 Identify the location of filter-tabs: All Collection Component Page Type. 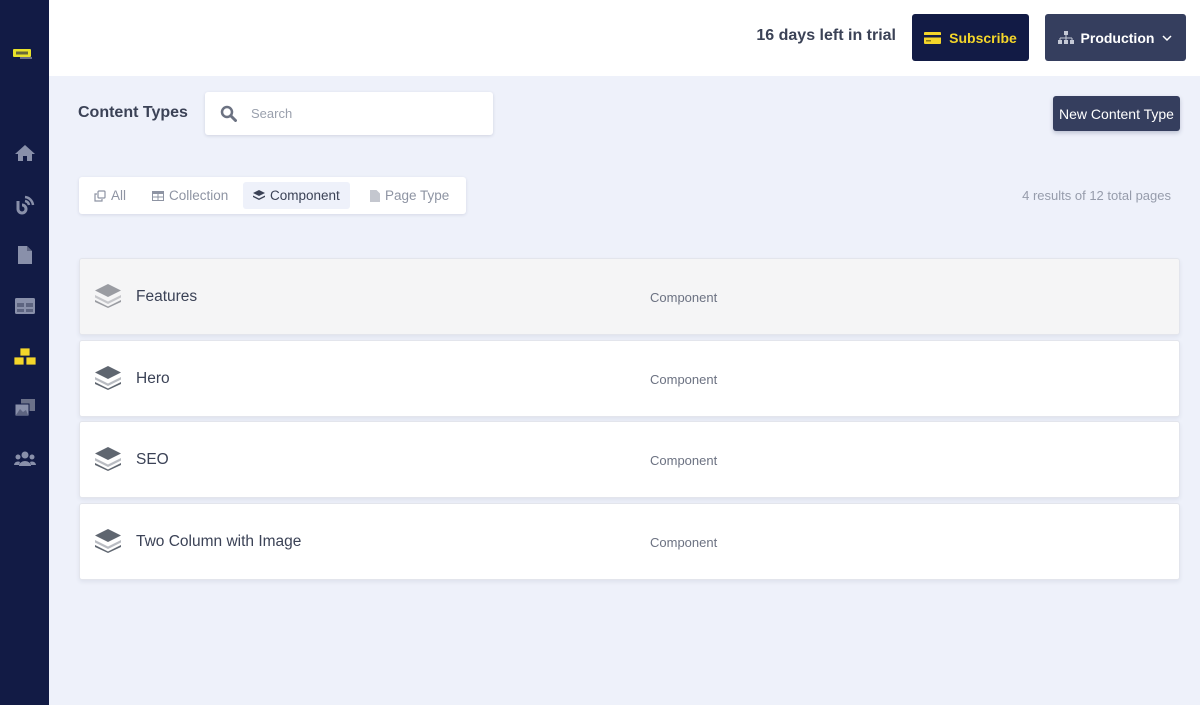
(272, 195).